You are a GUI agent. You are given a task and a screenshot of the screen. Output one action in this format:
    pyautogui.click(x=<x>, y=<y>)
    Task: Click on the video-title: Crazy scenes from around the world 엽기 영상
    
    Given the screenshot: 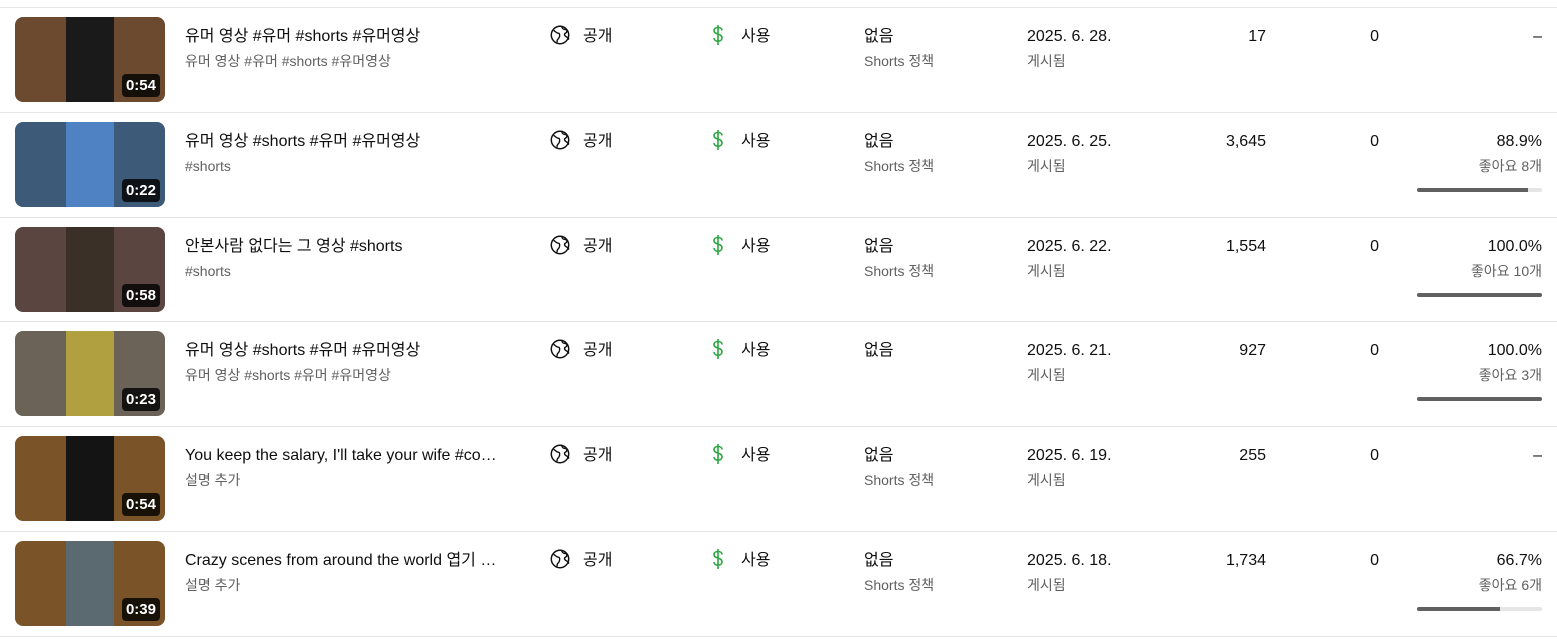 What is the action you would take?
    pyautogui.click(x=341, y=561)
    